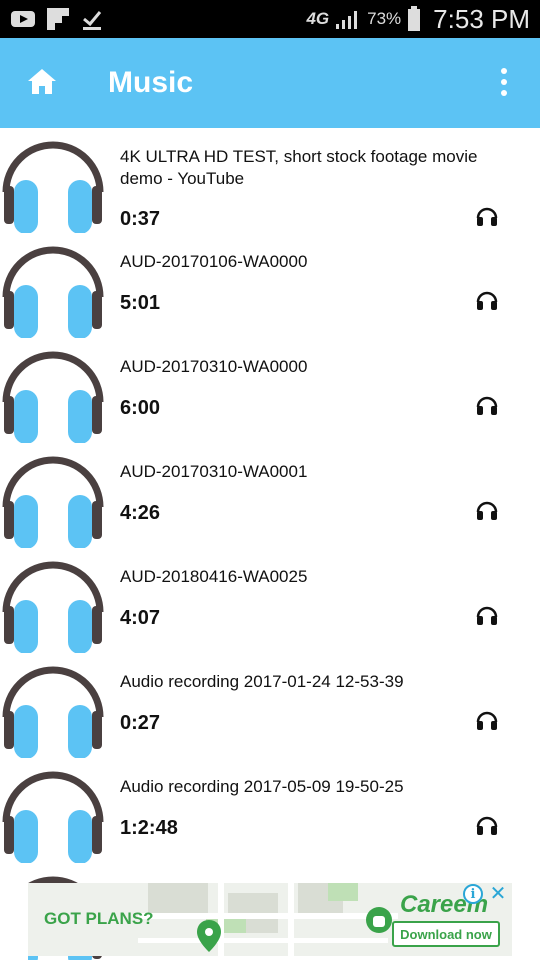  What do you see at coordinates (92, 20) in the screenshot?
I see `download-done-icon` at bounding box center [92, 20].